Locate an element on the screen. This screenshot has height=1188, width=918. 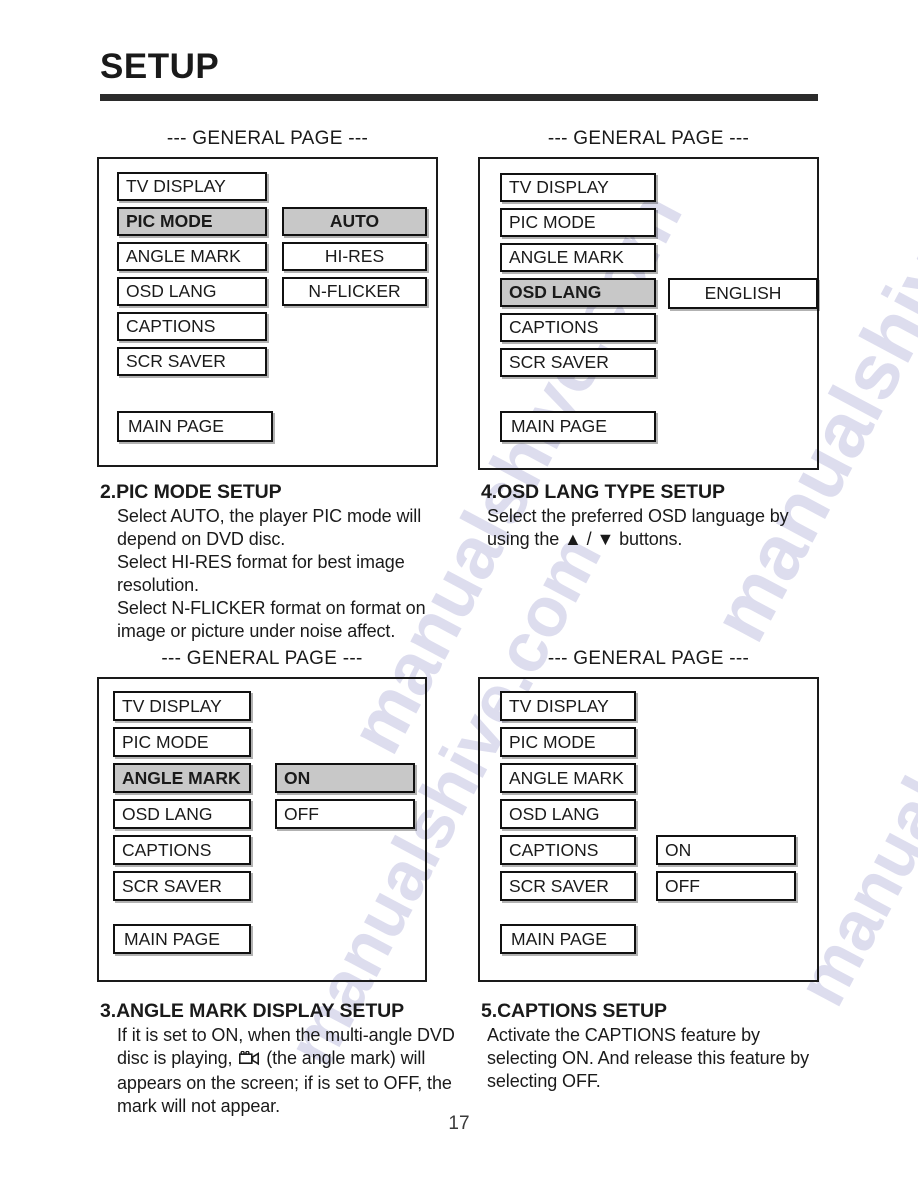
section-heading: 5.CAPTIONS SETUP is located at coordinates (574, 1011).